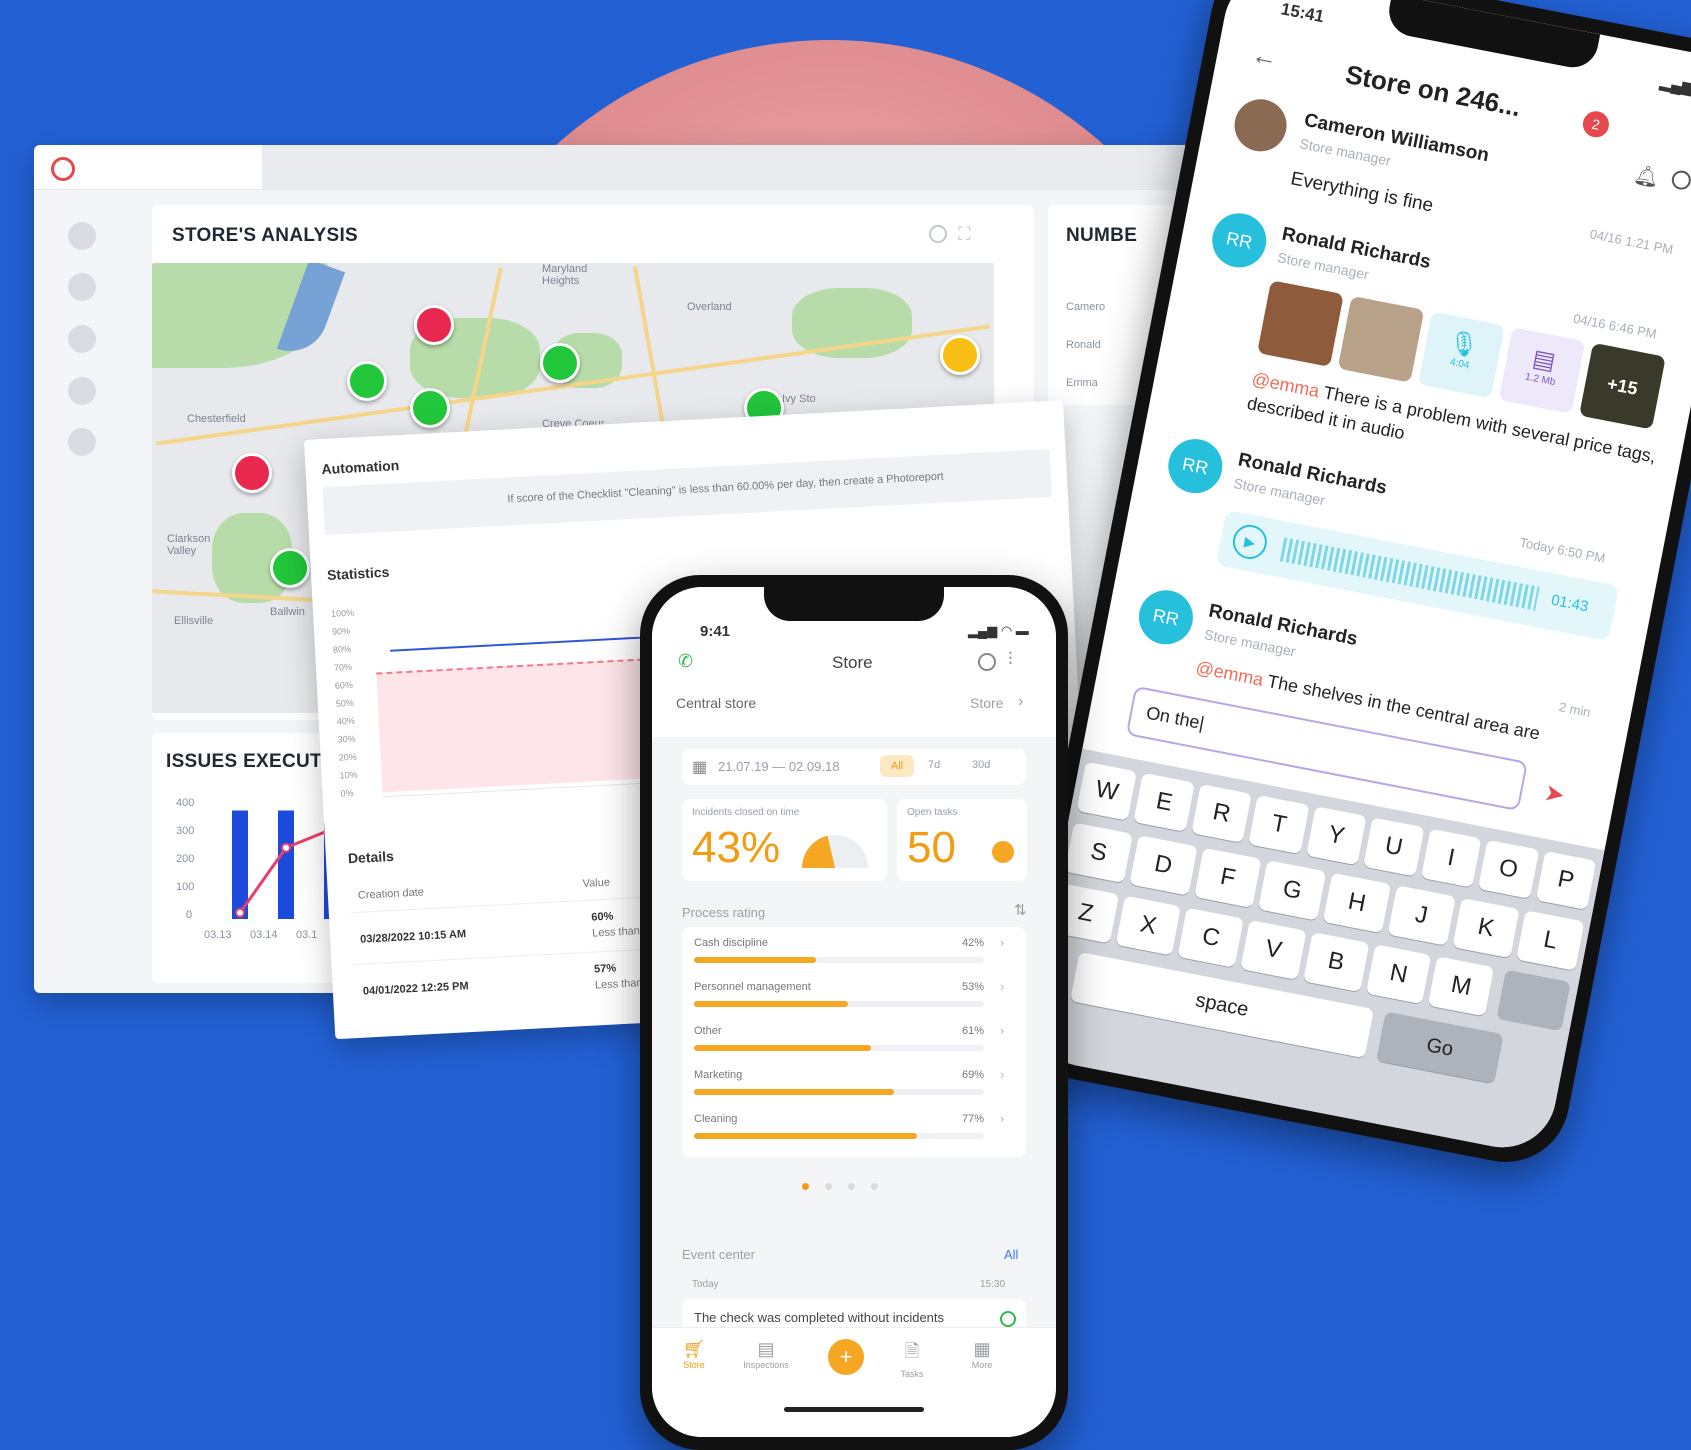  What do you see at coordinates (1261, 125) in the screenshot?
I see `avatar` at bounding box center [1261, 125].